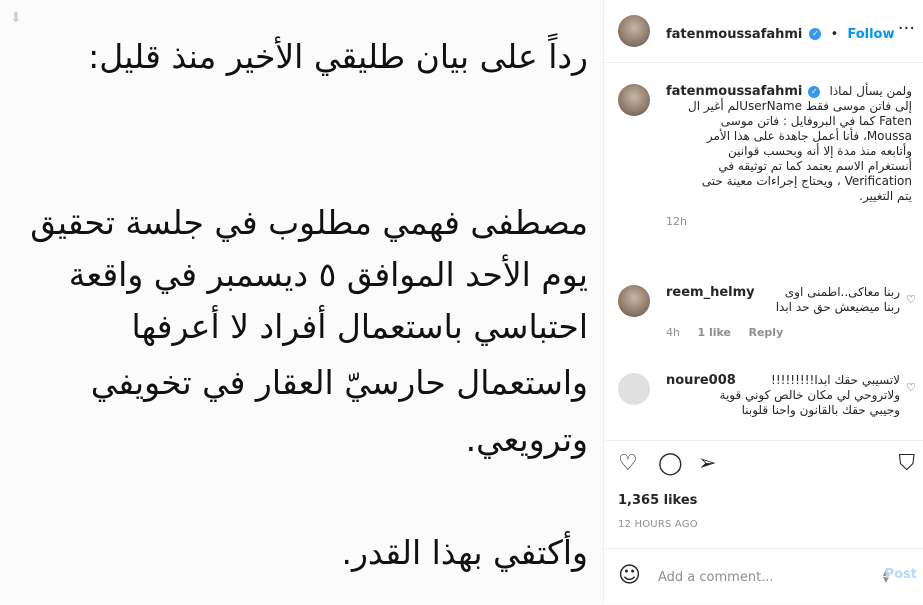  What do you see at coordinates (629, 575) in the screenshot?
I see `emoji-icon: ☺` at bounding box center [629, 575].